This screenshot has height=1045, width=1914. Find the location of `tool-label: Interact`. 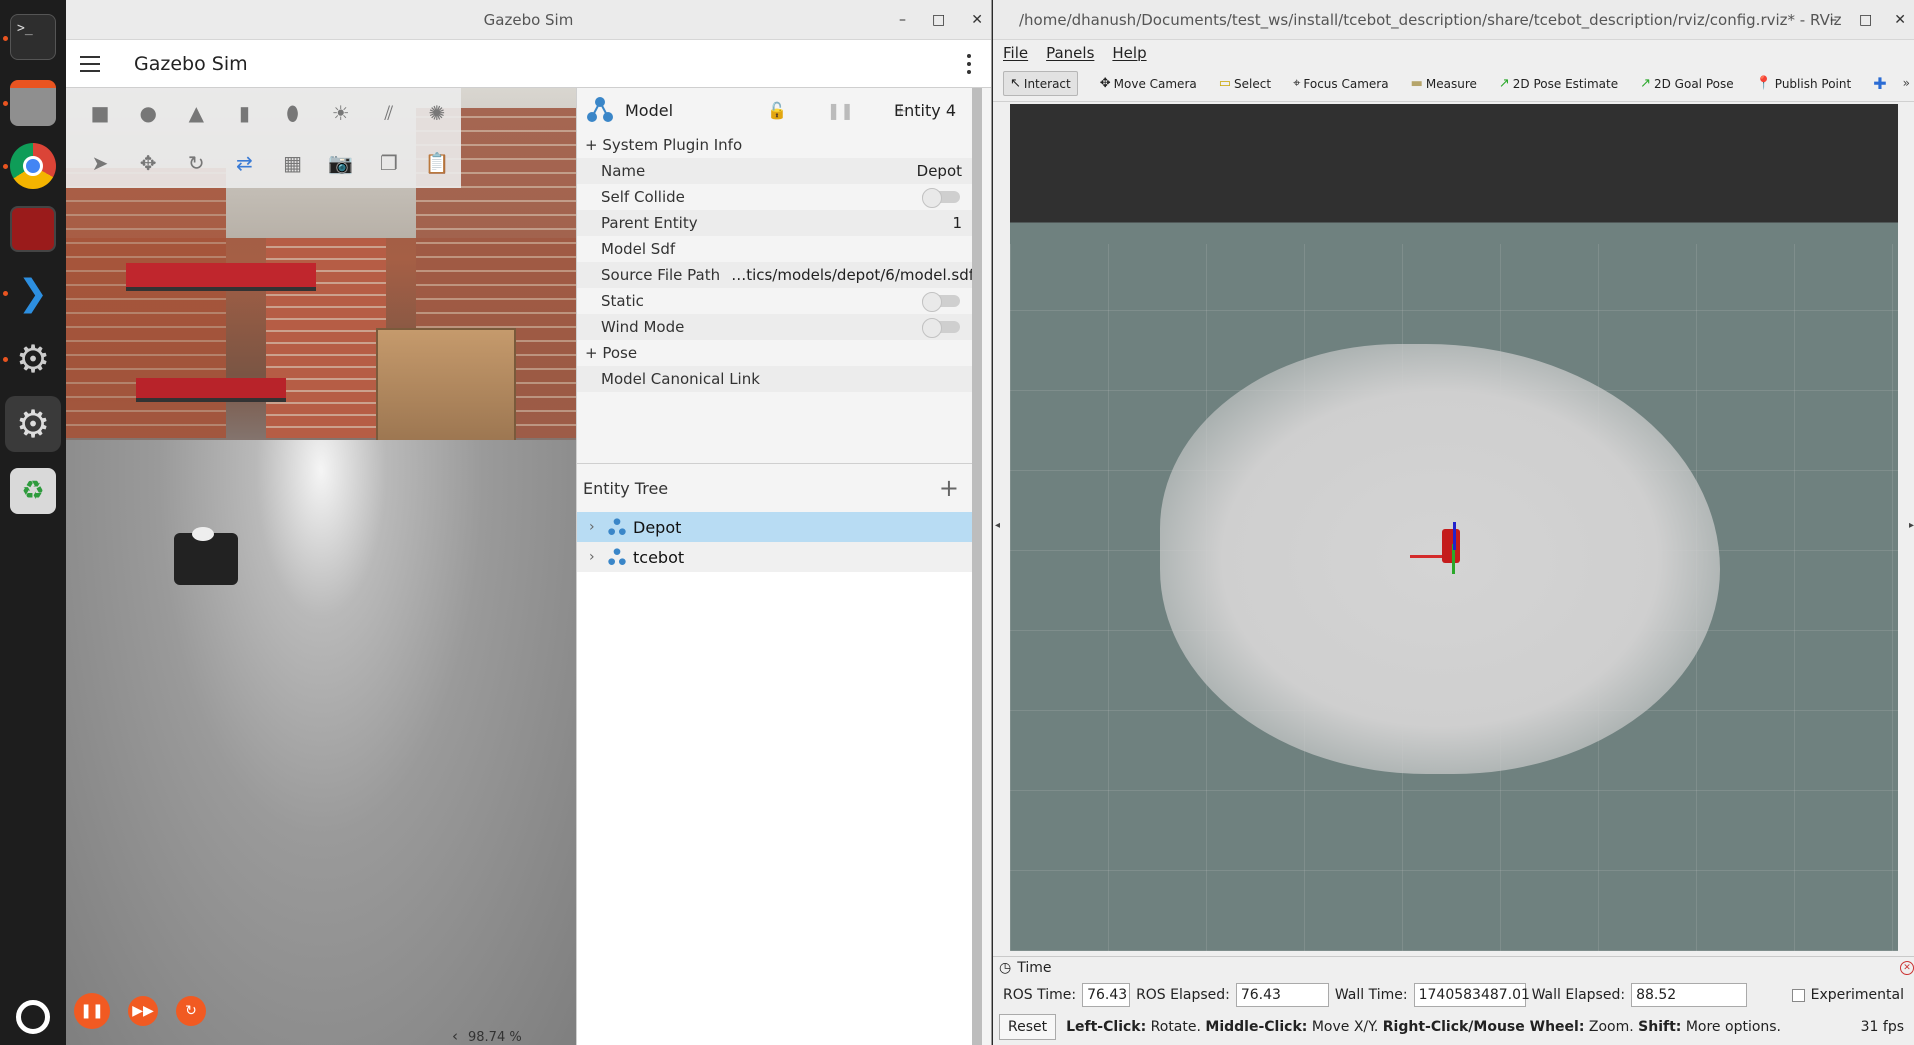

tool-label: Interact is located at coordinates (1047, 83).